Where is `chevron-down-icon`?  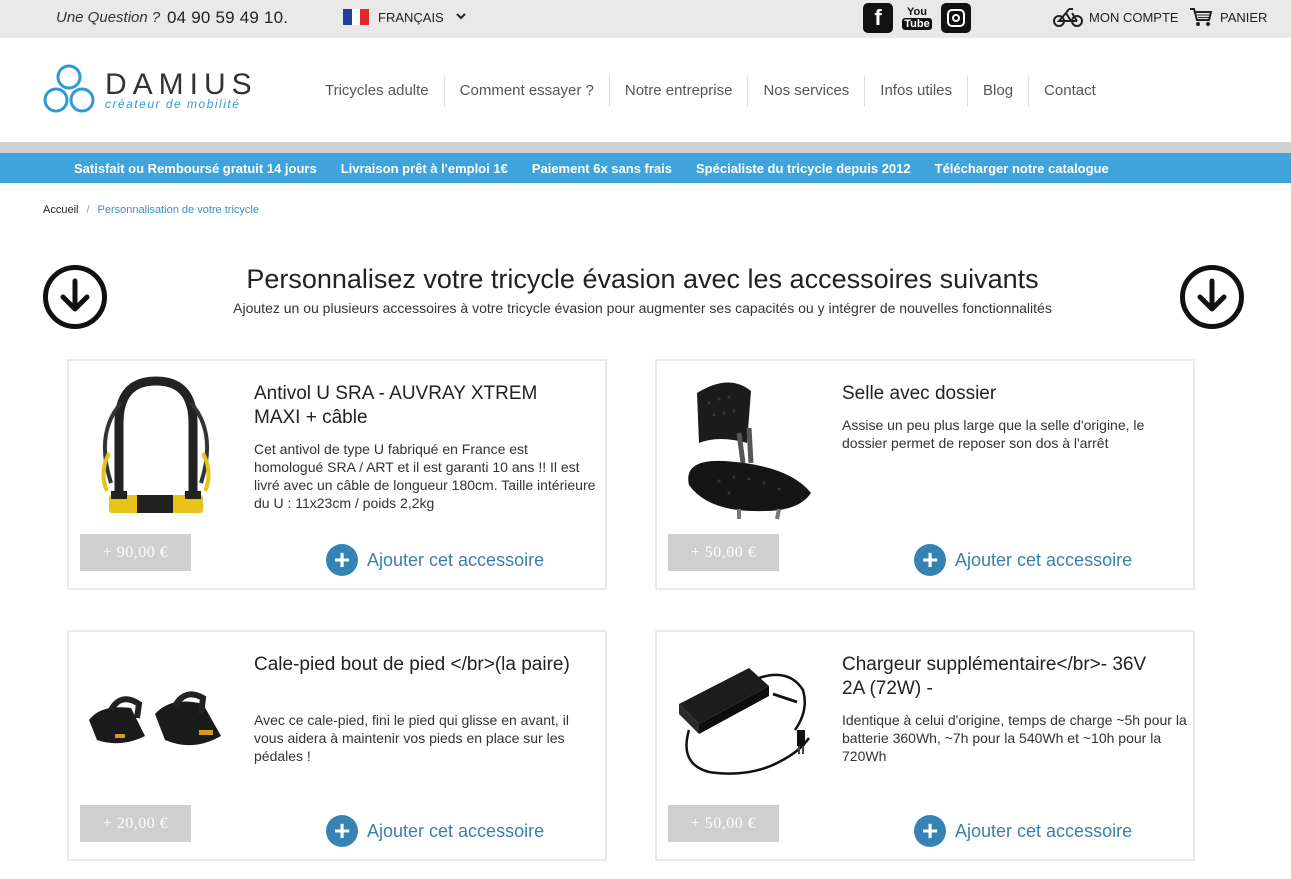
chevron-down-icon is located at coordinates (461, 16).